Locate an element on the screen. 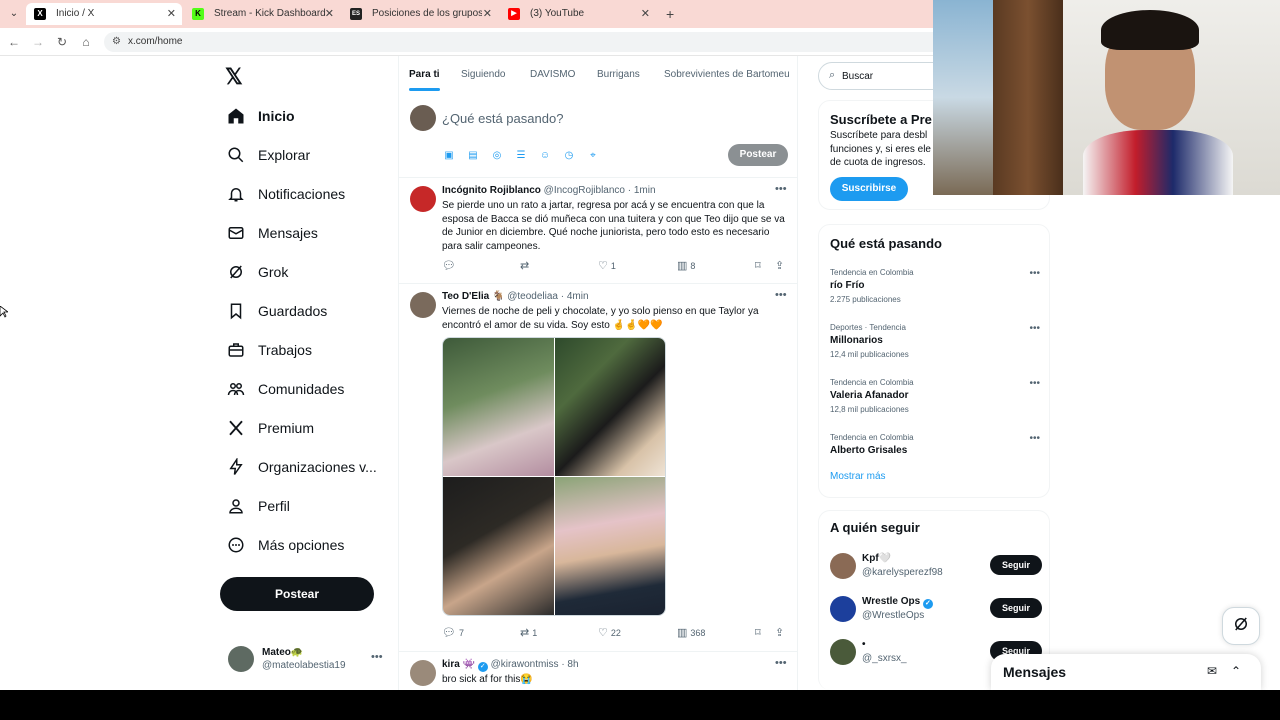 This screenshot has height=720, width=1280. home-browser-icon: ⌂ is located at coordinates (86, 42).